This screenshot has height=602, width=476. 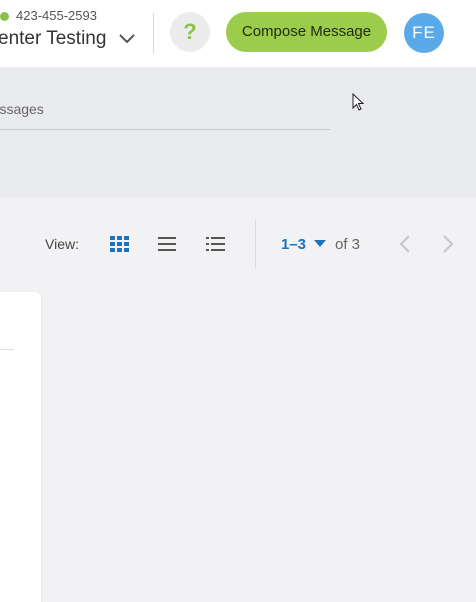 I want to click on toolbar-divider, so click(x=255, y=244).